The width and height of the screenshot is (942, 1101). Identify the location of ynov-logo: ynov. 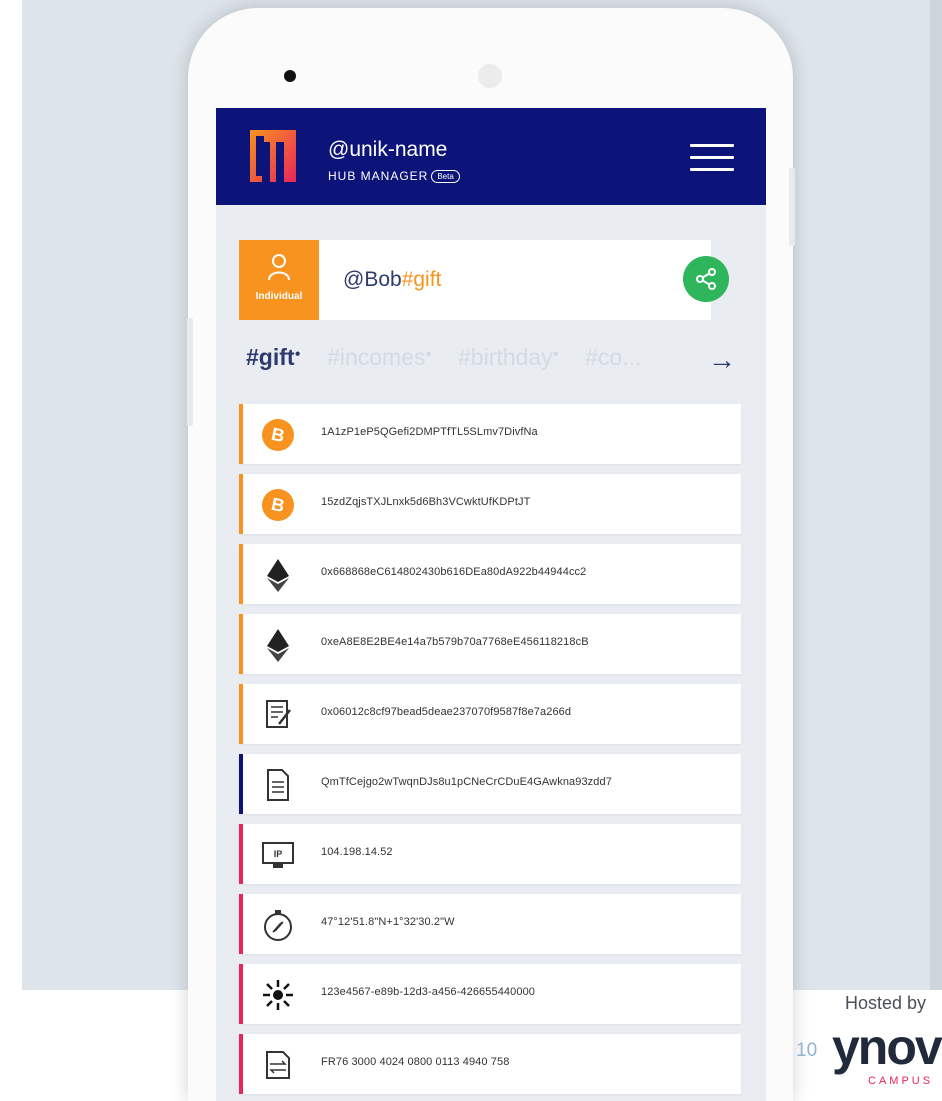
(887, 1047).